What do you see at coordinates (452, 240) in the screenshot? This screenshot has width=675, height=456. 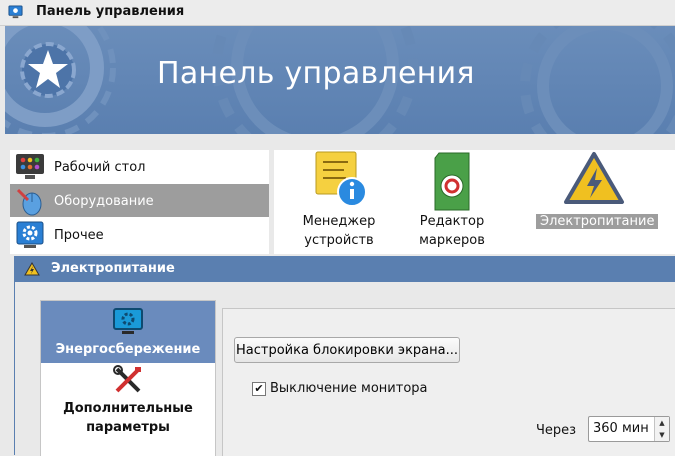 I see `applet-label: маркеров` at bounding box center [452, 240].